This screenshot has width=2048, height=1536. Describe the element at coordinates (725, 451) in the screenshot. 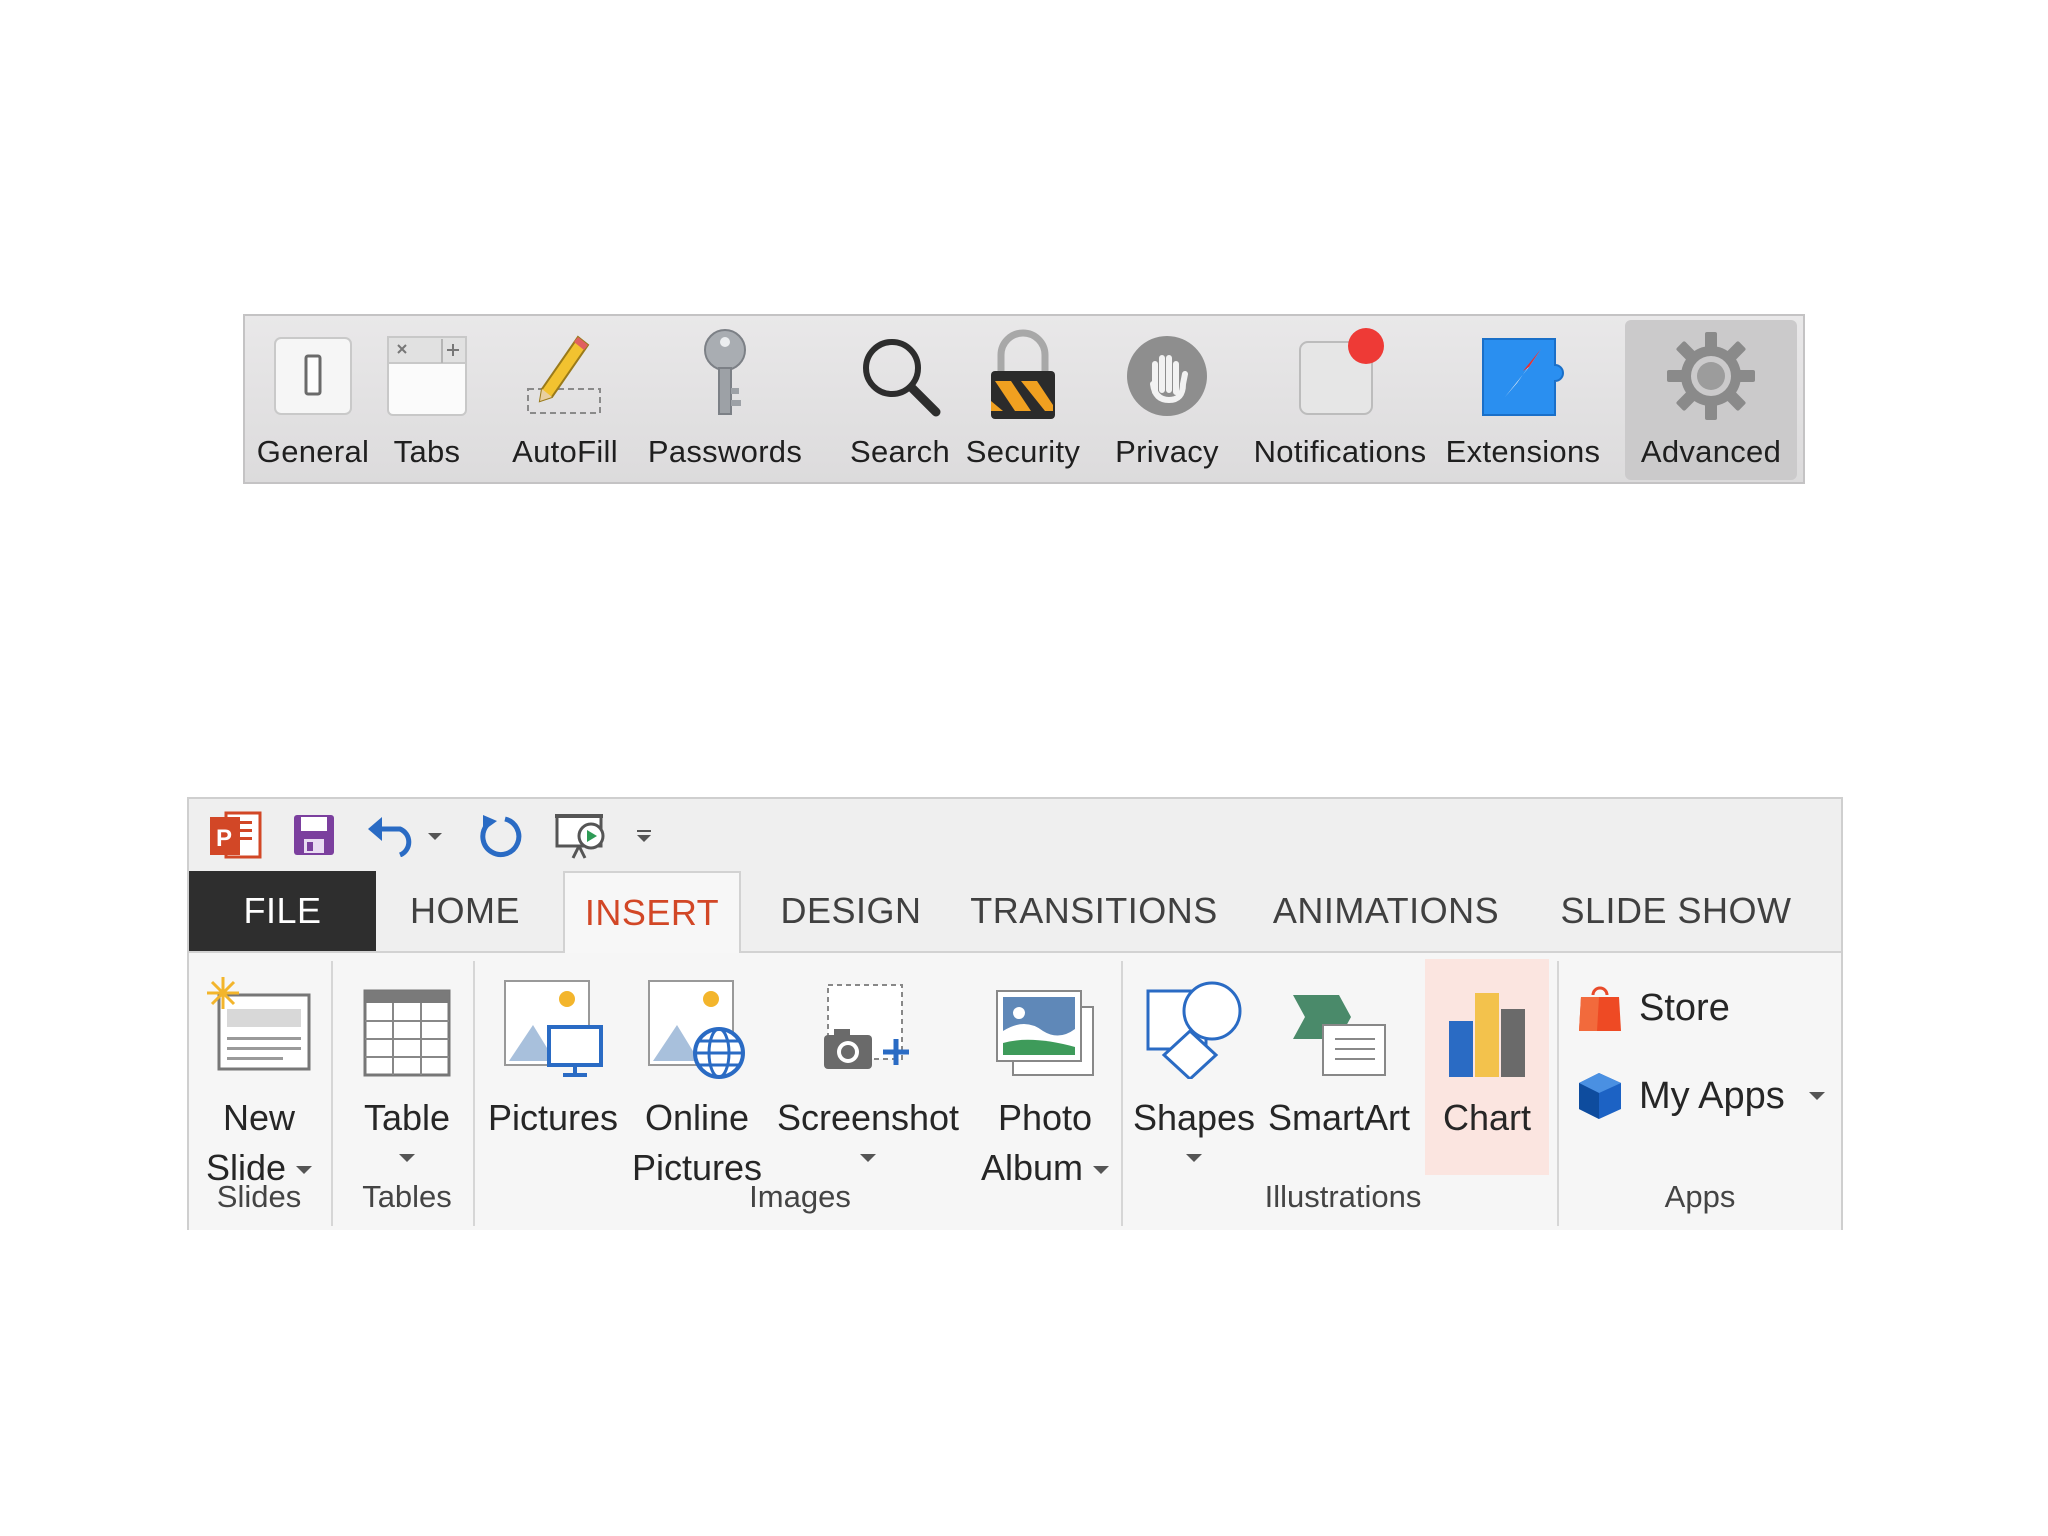

I see `pref-label-passwords: Passwords` at that location.